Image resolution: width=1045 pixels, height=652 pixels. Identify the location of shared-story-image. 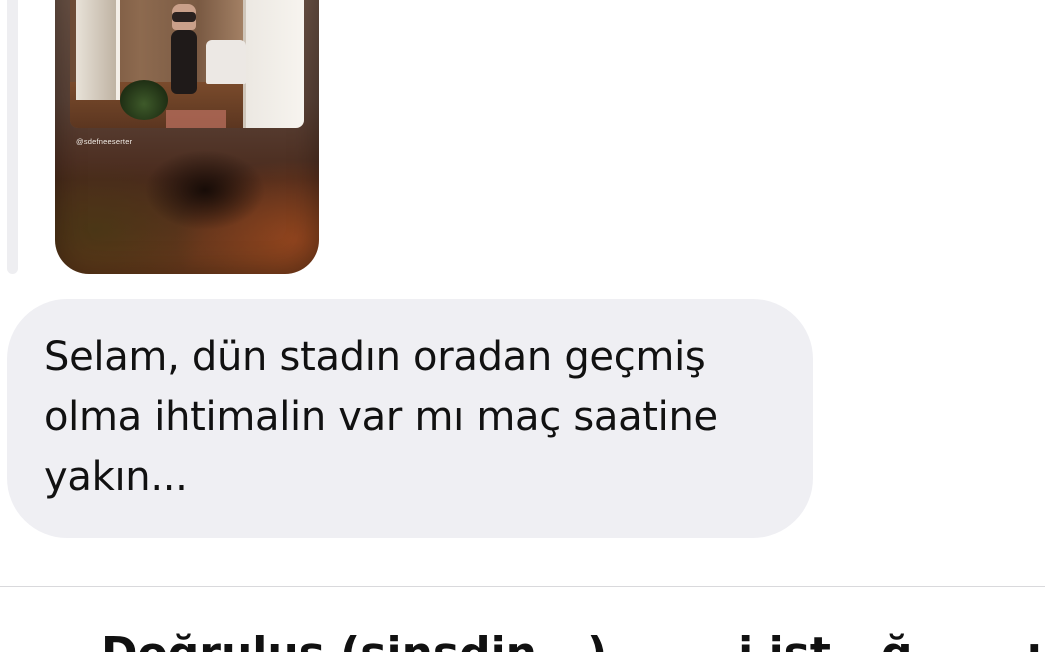
(187, 64).